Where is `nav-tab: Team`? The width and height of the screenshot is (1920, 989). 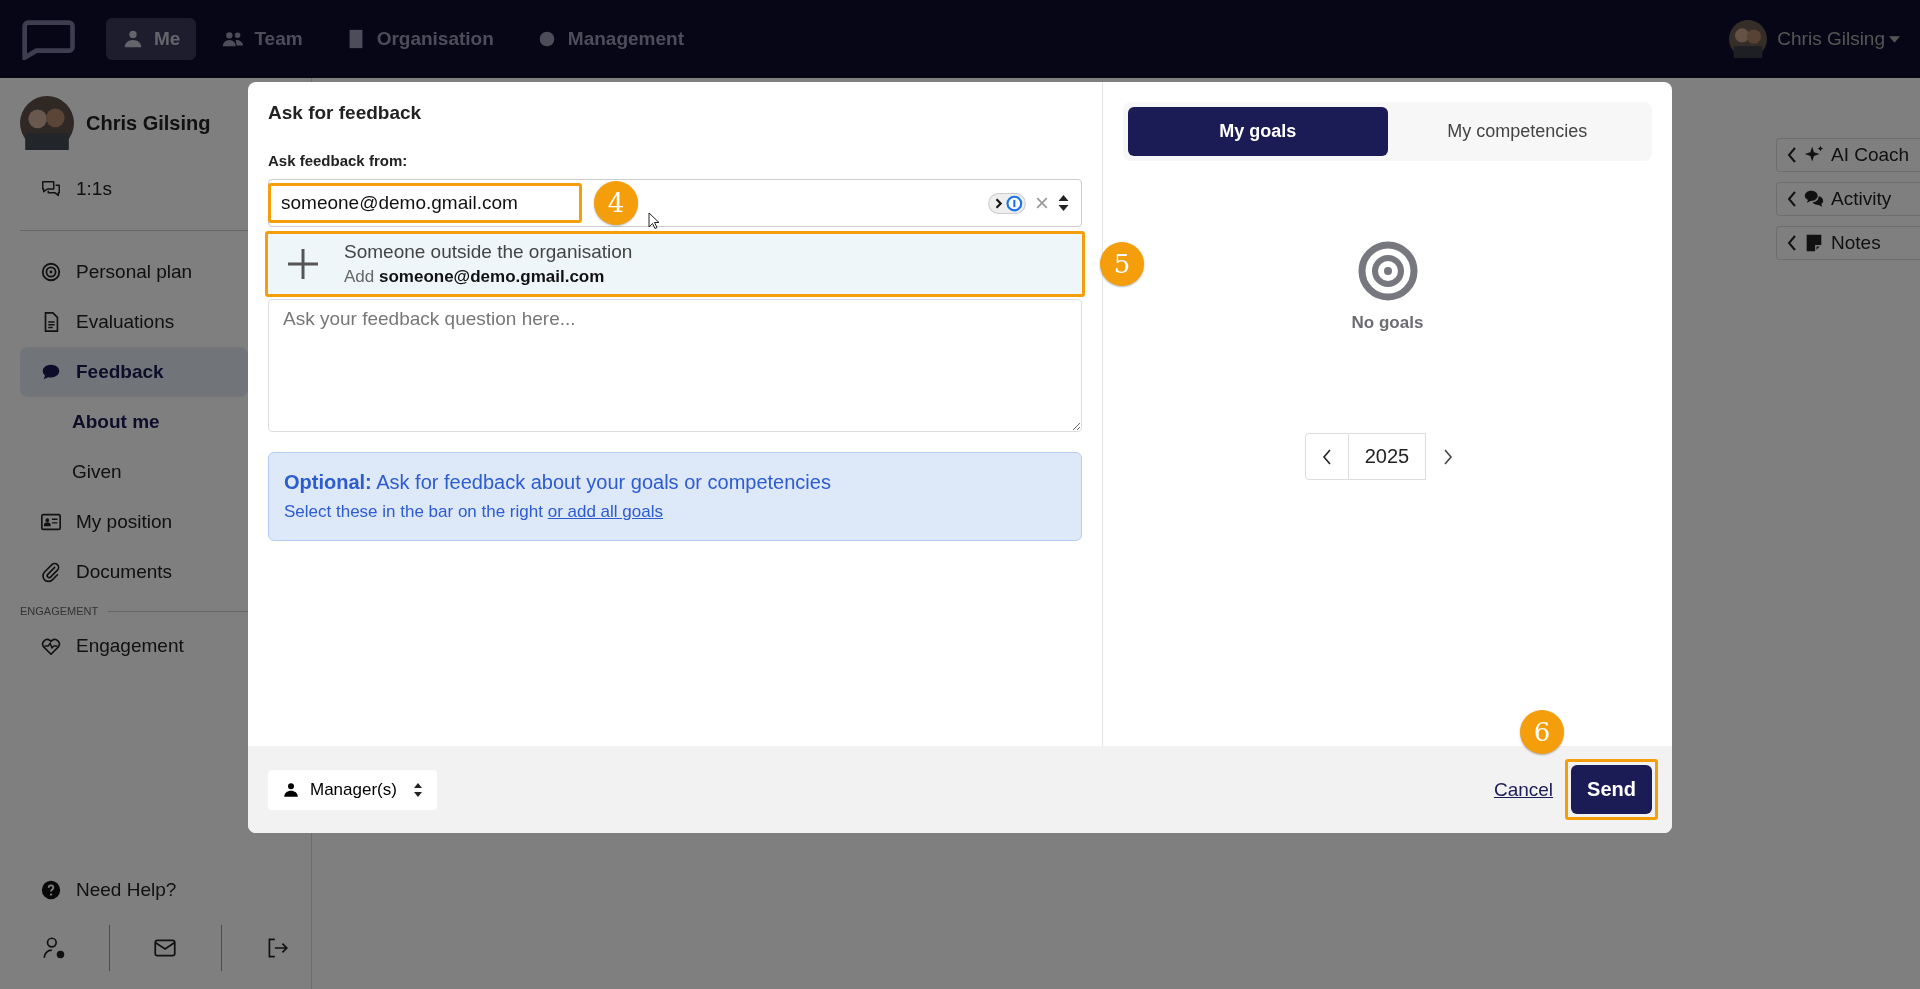
nav-tab: Team is located at coordinates (262, 39).